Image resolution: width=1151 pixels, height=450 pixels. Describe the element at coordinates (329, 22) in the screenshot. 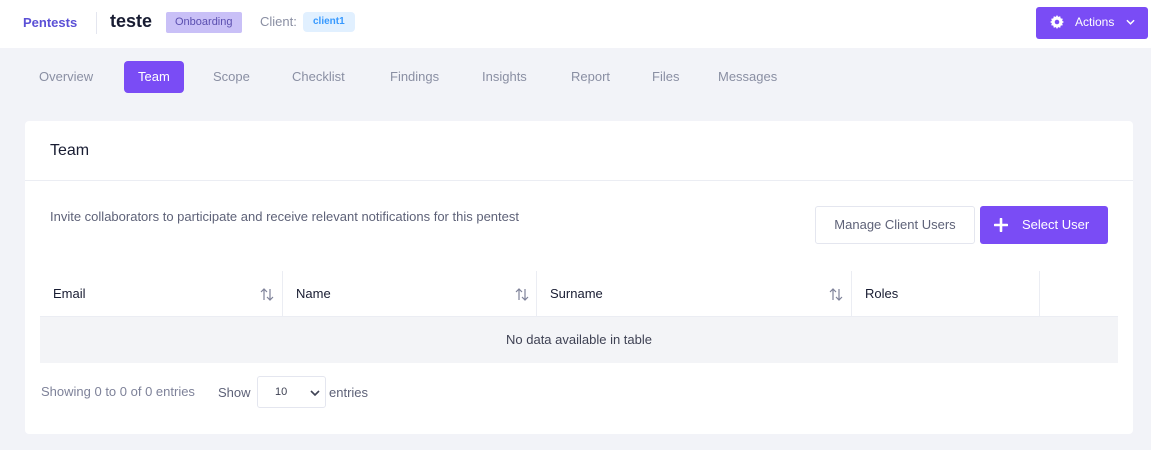

I see `client-badge: client1` at that location.